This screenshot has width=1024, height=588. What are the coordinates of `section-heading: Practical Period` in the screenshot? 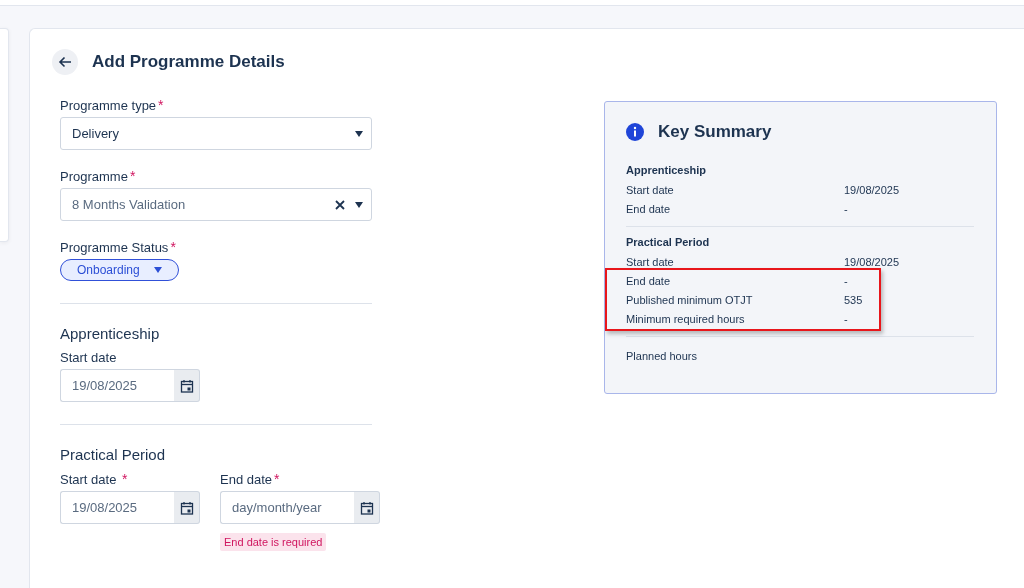 It's located at (113, 454).